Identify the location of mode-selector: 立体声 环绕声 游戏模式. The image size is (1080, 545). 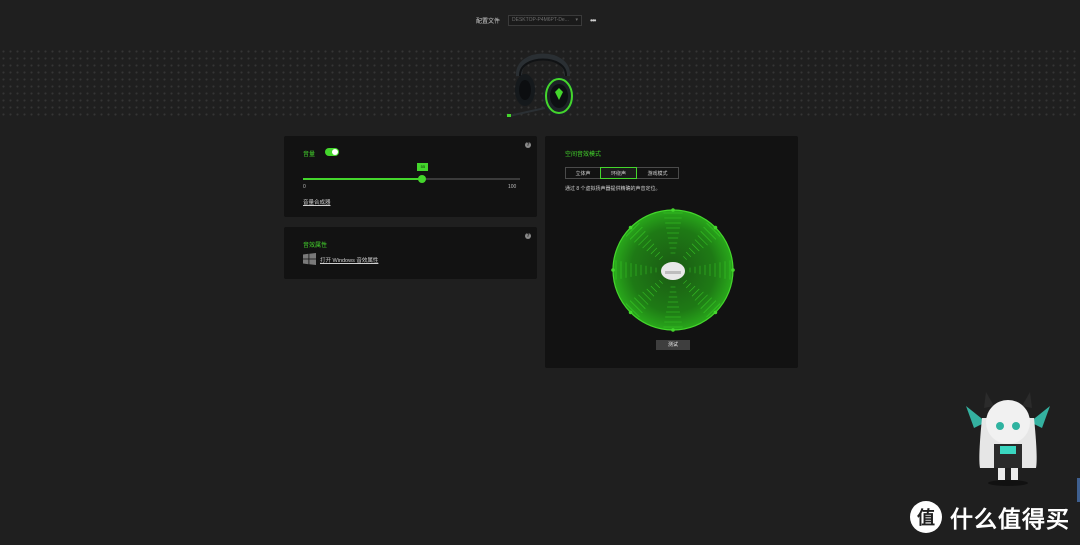
(622, 173).